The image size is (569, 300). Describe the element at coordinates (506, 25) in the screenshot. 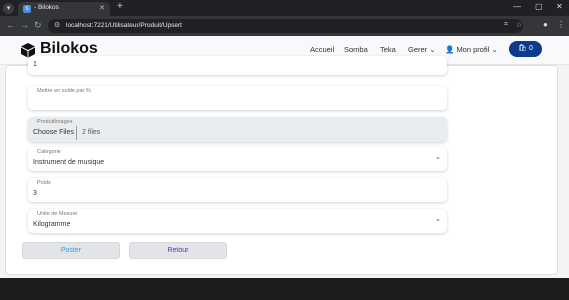

I see `translate-icon: ⌗` at that location.